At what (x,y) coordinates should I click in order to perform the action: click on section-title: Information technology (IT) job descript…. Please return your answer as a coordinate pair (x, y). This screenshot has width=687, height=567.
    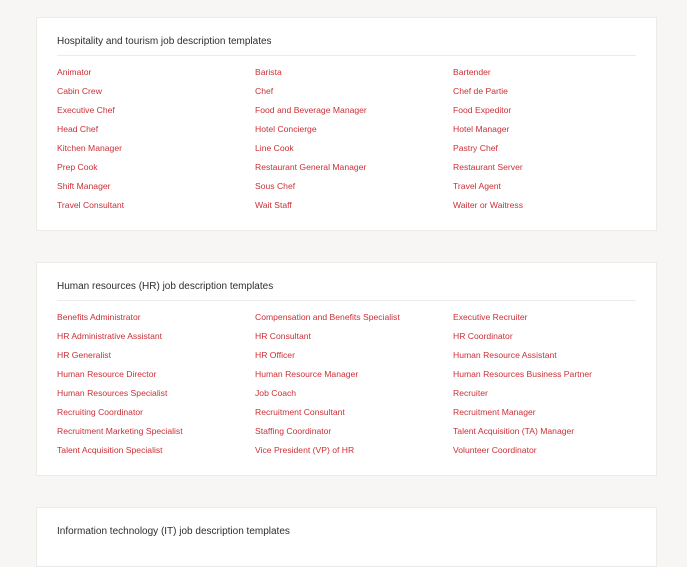
    Looking at the image, I should click on (173, 531).